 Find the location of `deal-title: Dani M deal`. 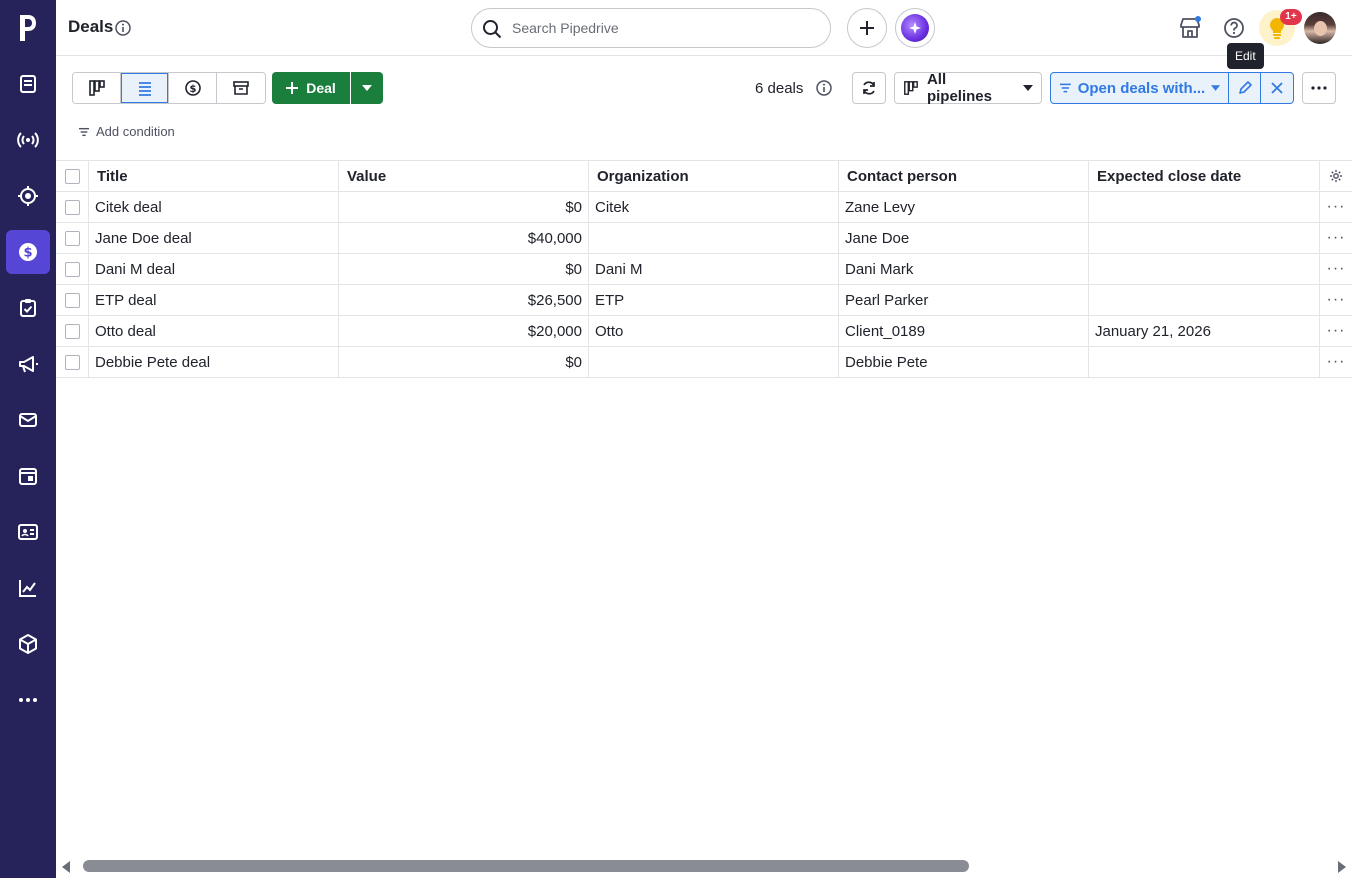

deal-title: Dani M deal is located at coordinates (214, 269).